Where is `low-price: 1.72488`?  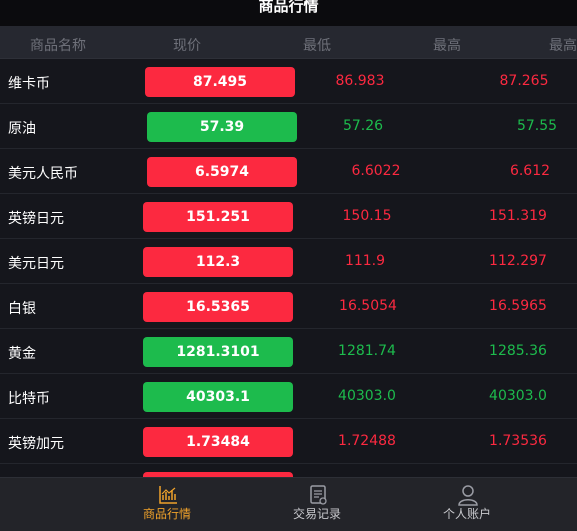
low-price: 1.72488 is located at coordinates (367, 441).